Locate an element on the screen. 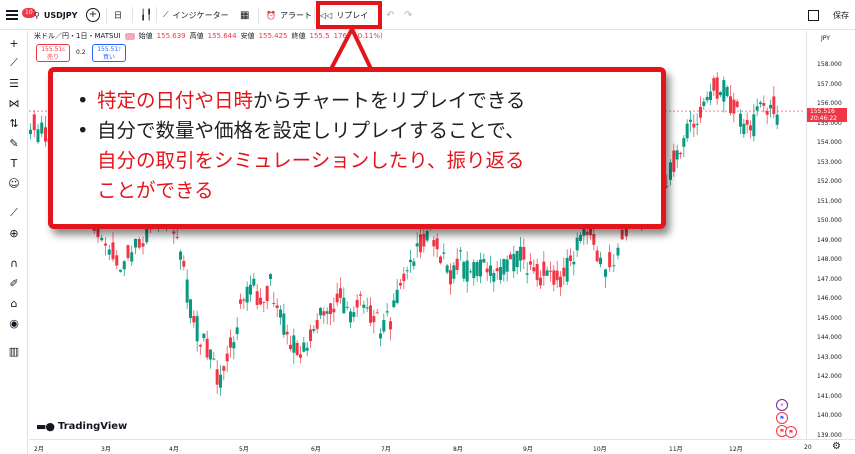 The height and width of the screenshot is (454, 855). callout-line-4: ことができる is located at coordinates (155, 190).